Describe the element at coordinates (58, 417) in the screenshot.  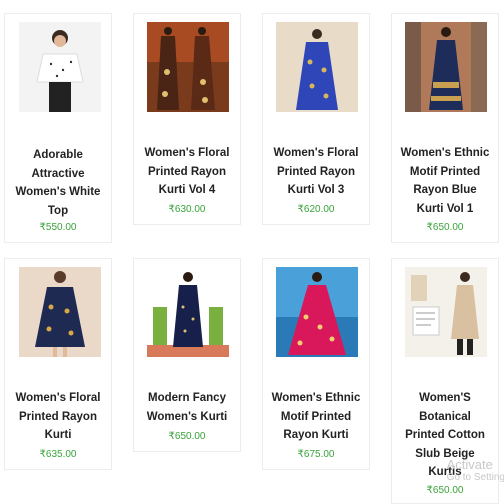
I see `product-title: Women's Floral Printed Rayon Kurti` at that location.